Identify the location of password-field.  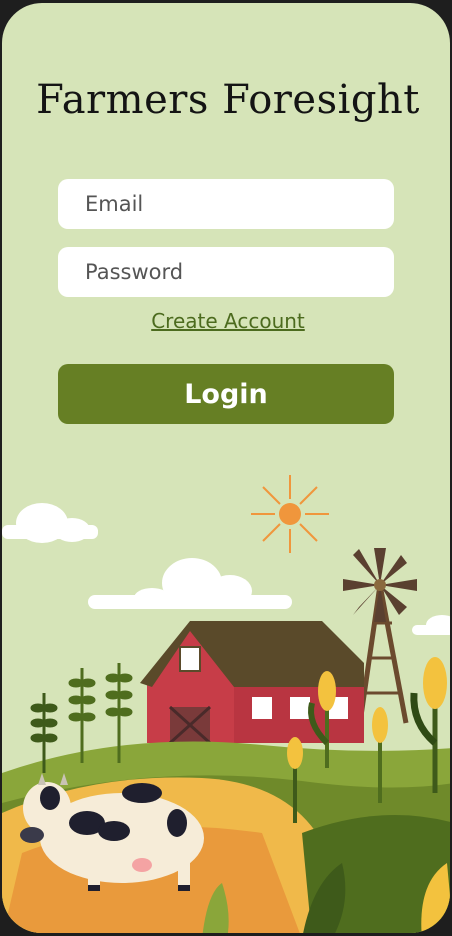
(238, 272).